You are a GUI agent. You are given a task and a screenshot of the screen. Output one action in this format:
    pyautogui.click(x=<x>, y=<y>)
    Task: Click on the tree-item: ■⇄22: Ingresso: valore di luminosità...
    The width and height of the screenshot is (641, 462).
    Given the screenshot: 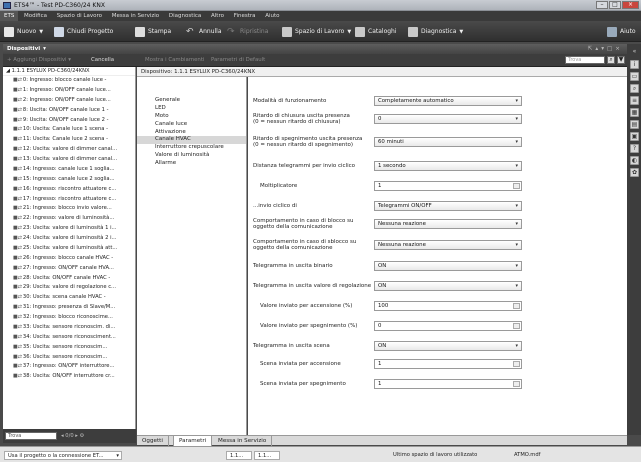 What is the action you would take?
    pyautogui.click(x=69, y=219)
    